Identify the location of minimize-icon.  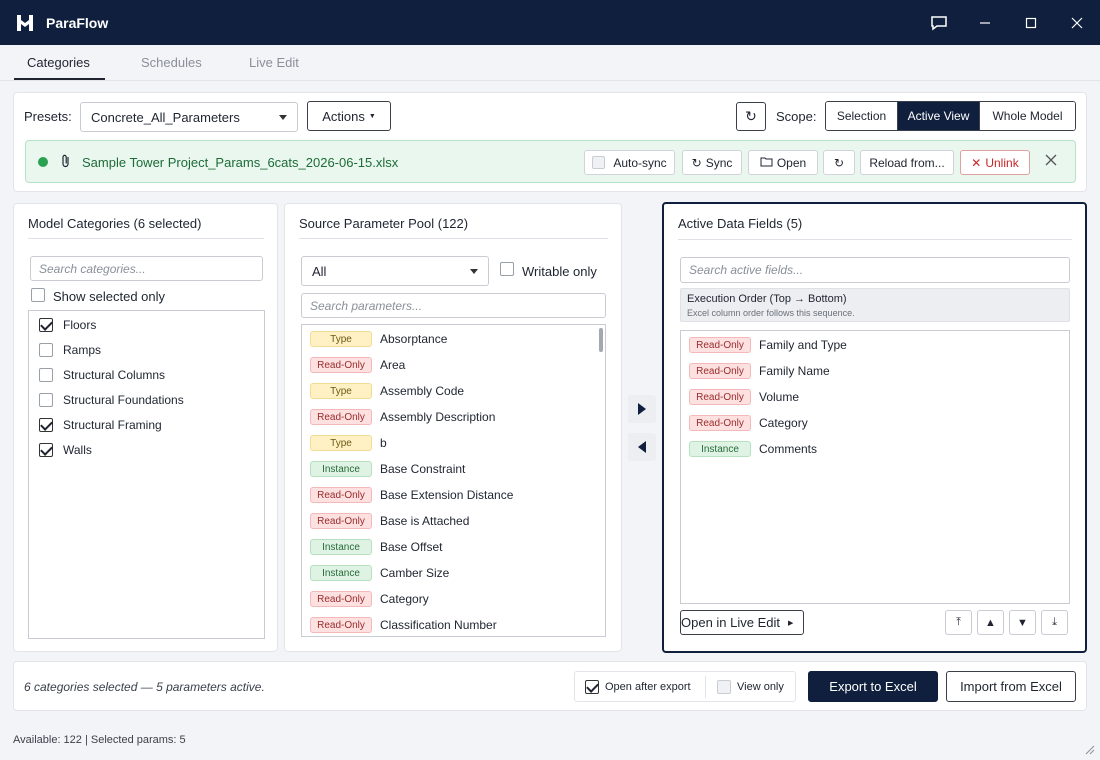
(985, 22).